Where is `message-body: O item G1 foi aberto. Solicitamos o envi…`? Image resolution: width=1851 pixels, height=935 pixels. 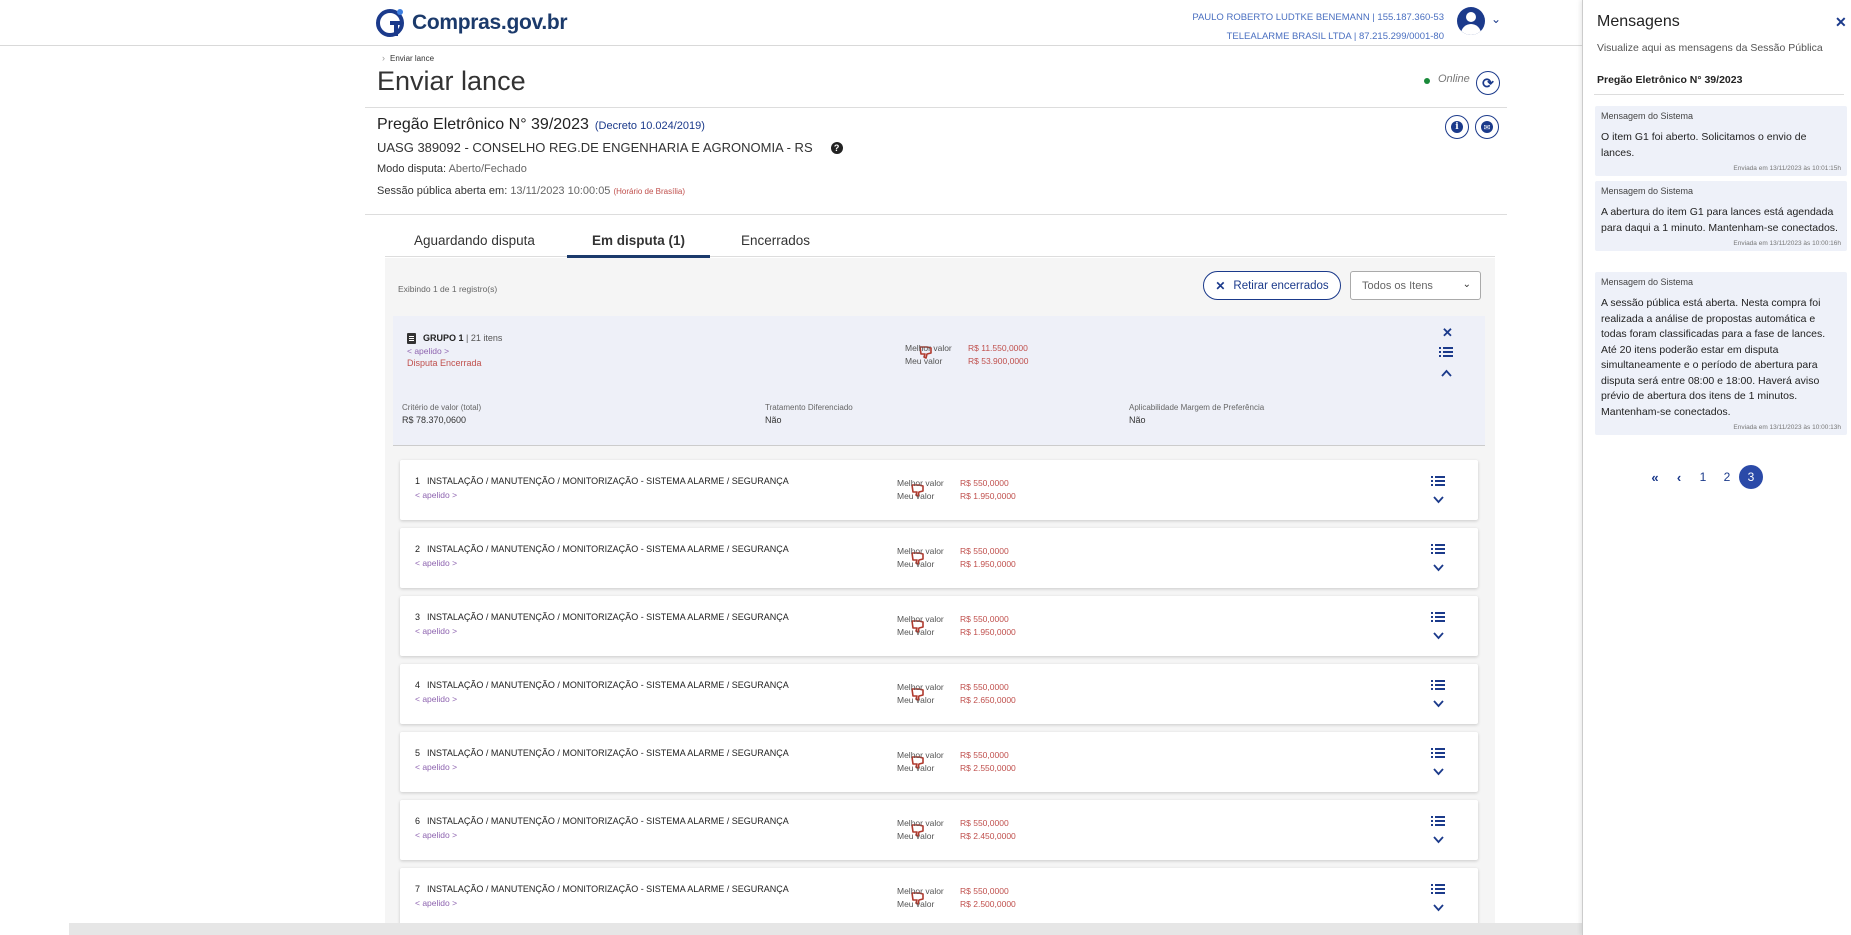
message-body: O item G1 foi aberto. Solicitamos o envi… is located at coordinates (1704, 145).